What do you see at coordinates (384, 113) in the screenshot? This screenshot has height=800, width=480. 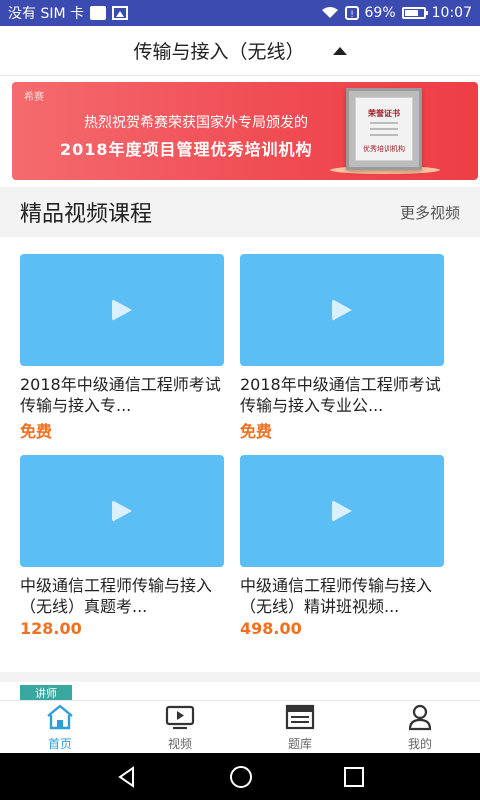 I see `certificate-title: 荣誉证书` at bounding box center [384, 113].